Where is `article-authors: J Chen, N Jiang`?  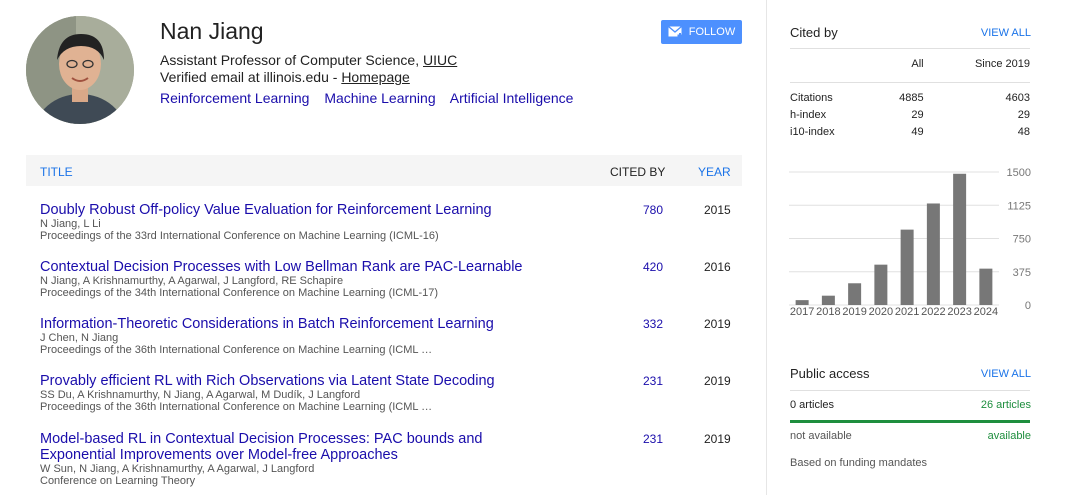 article-authors: J Chen, N Jiang is located at coordinates (79, 338).